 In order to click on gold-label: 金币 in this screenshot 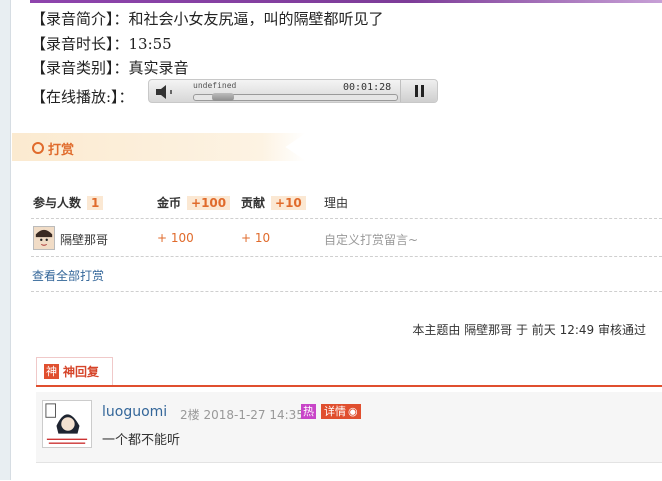, I will do `click(169, 203)`.